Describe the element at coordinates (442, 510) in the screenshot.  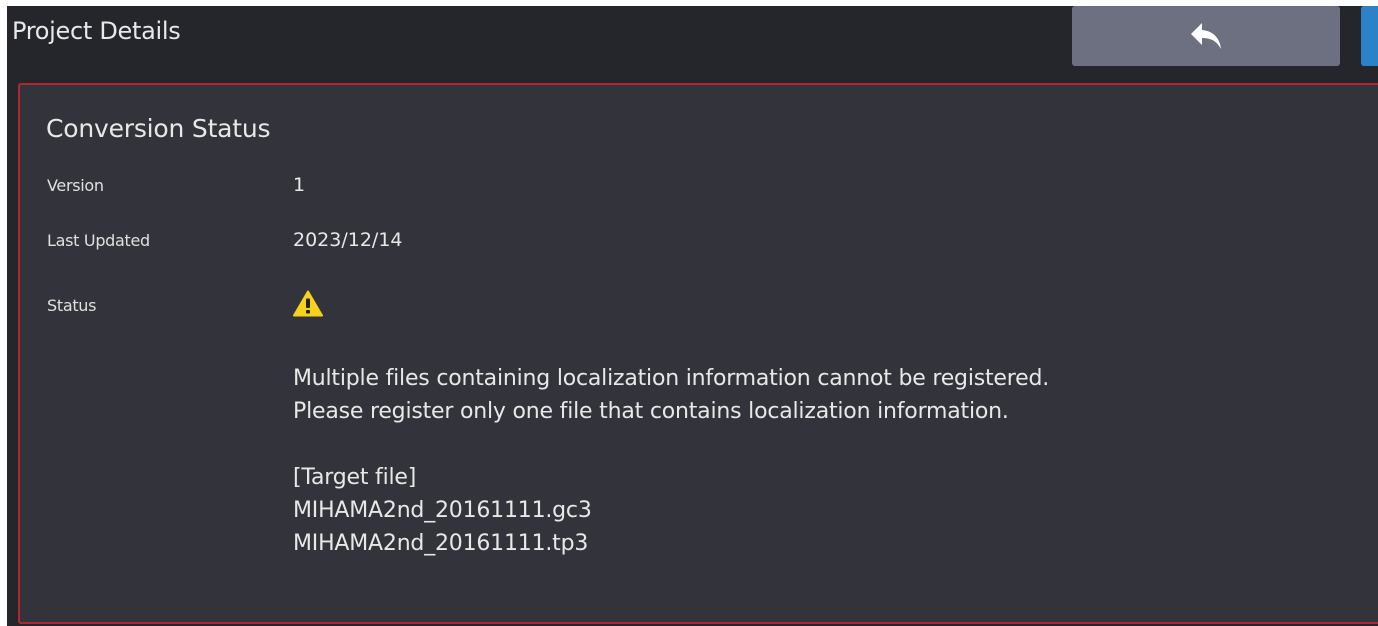
I see `target-file-item: MIHAMA2nd_20161111.gc3` at that location.